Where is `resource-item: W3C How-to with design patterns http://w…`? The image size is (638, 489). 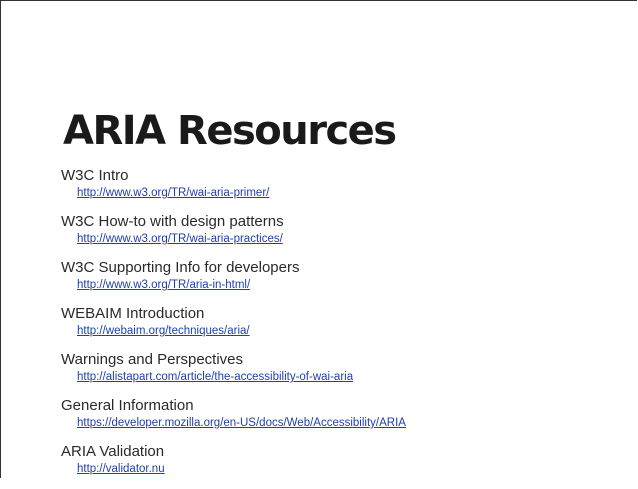 resource-item: W3C How-to with design patterns http://w… is located at coordinates (346, 236).